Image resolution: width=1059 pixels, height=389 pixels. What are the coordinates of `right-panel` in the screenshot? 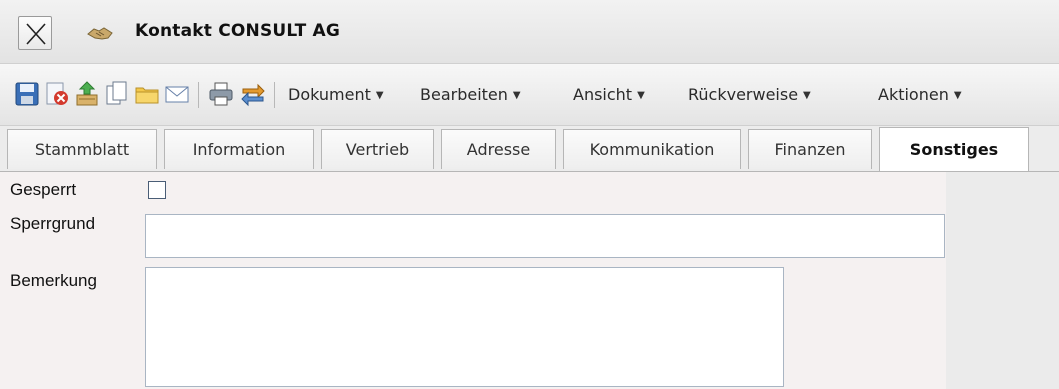 It's located at (1002, 280).